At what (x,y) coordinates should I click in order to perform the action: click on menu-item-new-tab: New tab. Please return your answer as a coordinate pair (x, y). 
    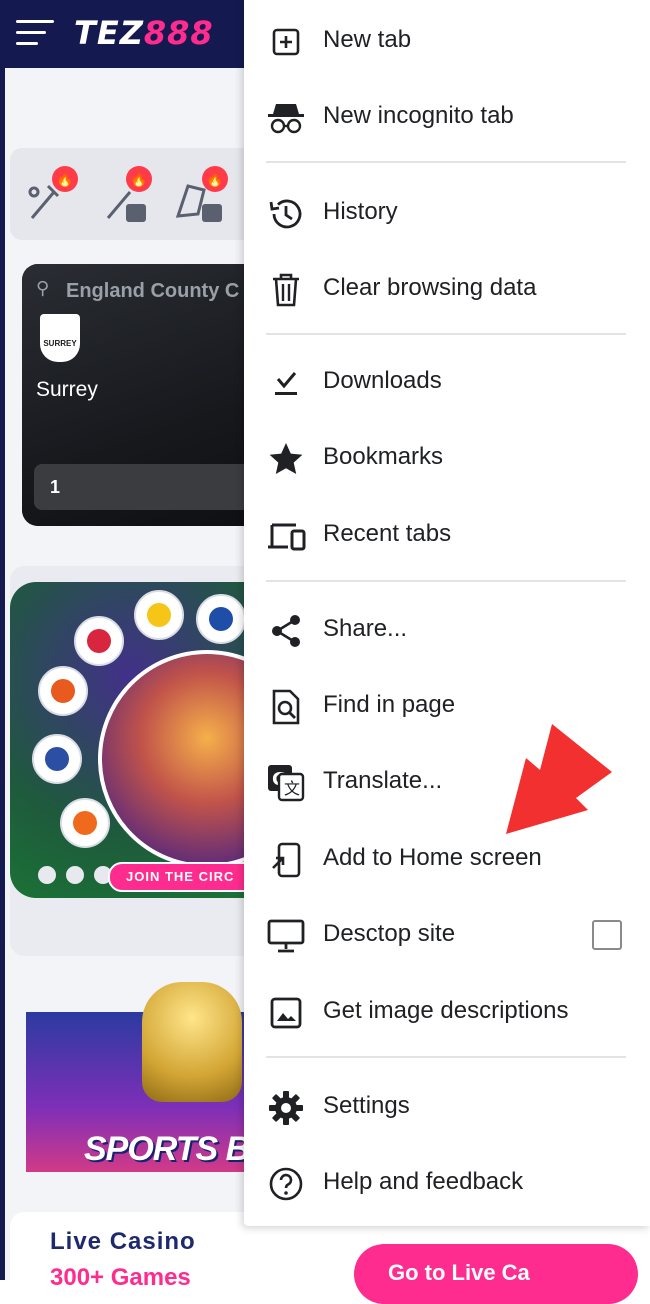
    Looking at the image, I should click on (447, 37).